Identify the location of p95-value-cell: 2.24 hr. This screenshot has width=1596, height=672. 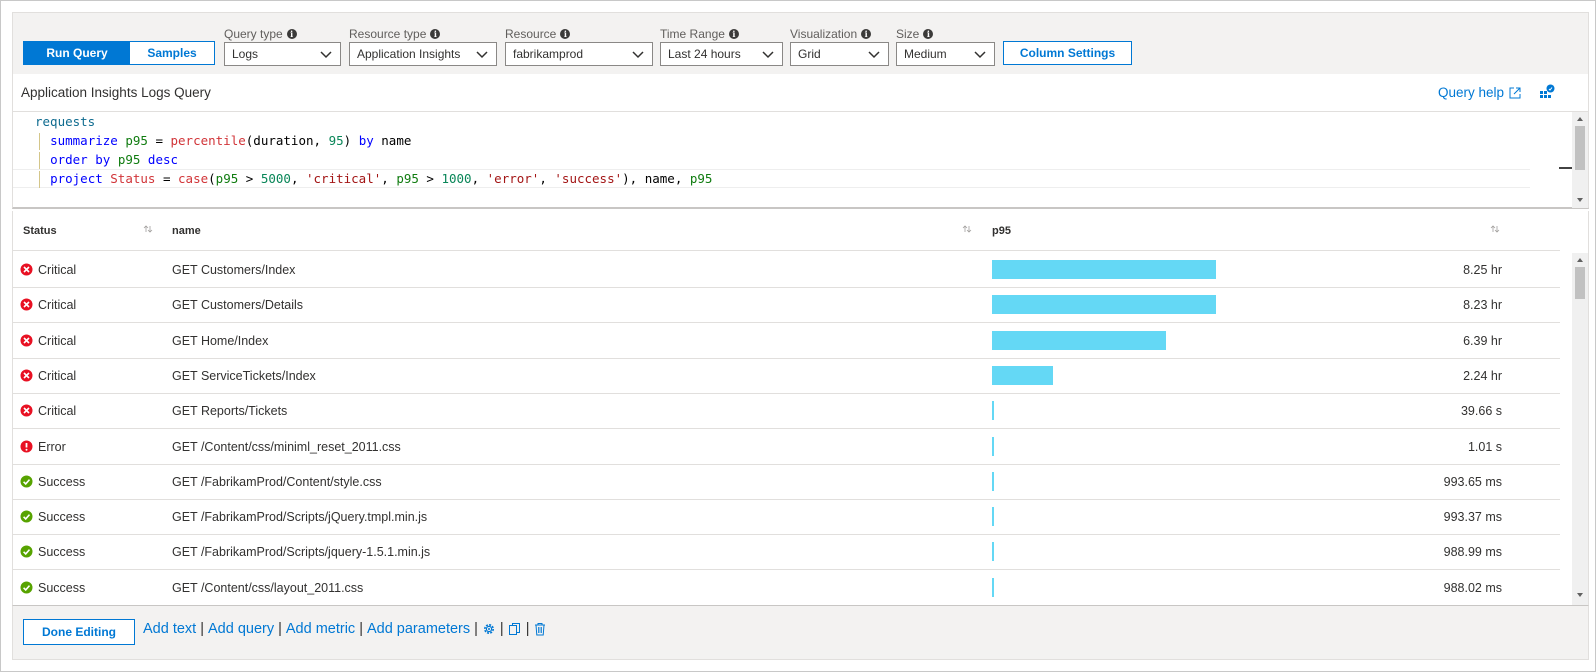
(1482, 375).